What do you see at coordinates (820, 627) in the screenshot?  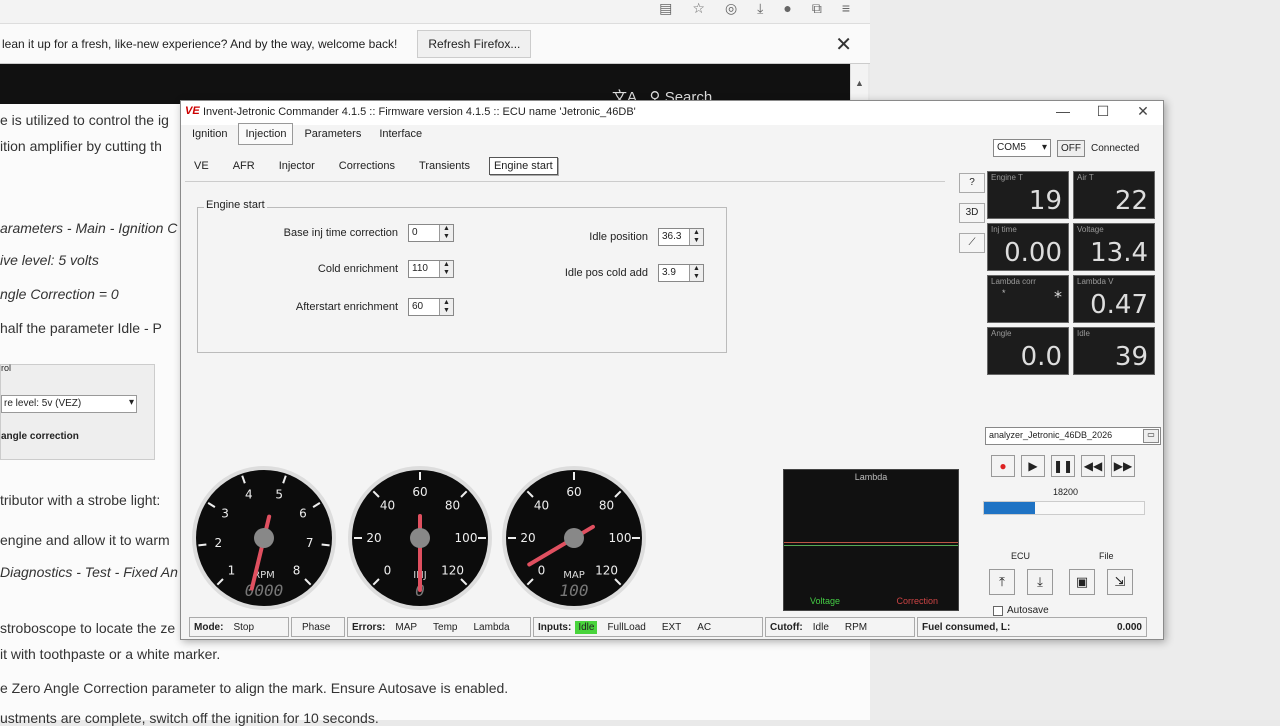 I see `cutoff-idle: Idle` at bounding box center [820, 627].